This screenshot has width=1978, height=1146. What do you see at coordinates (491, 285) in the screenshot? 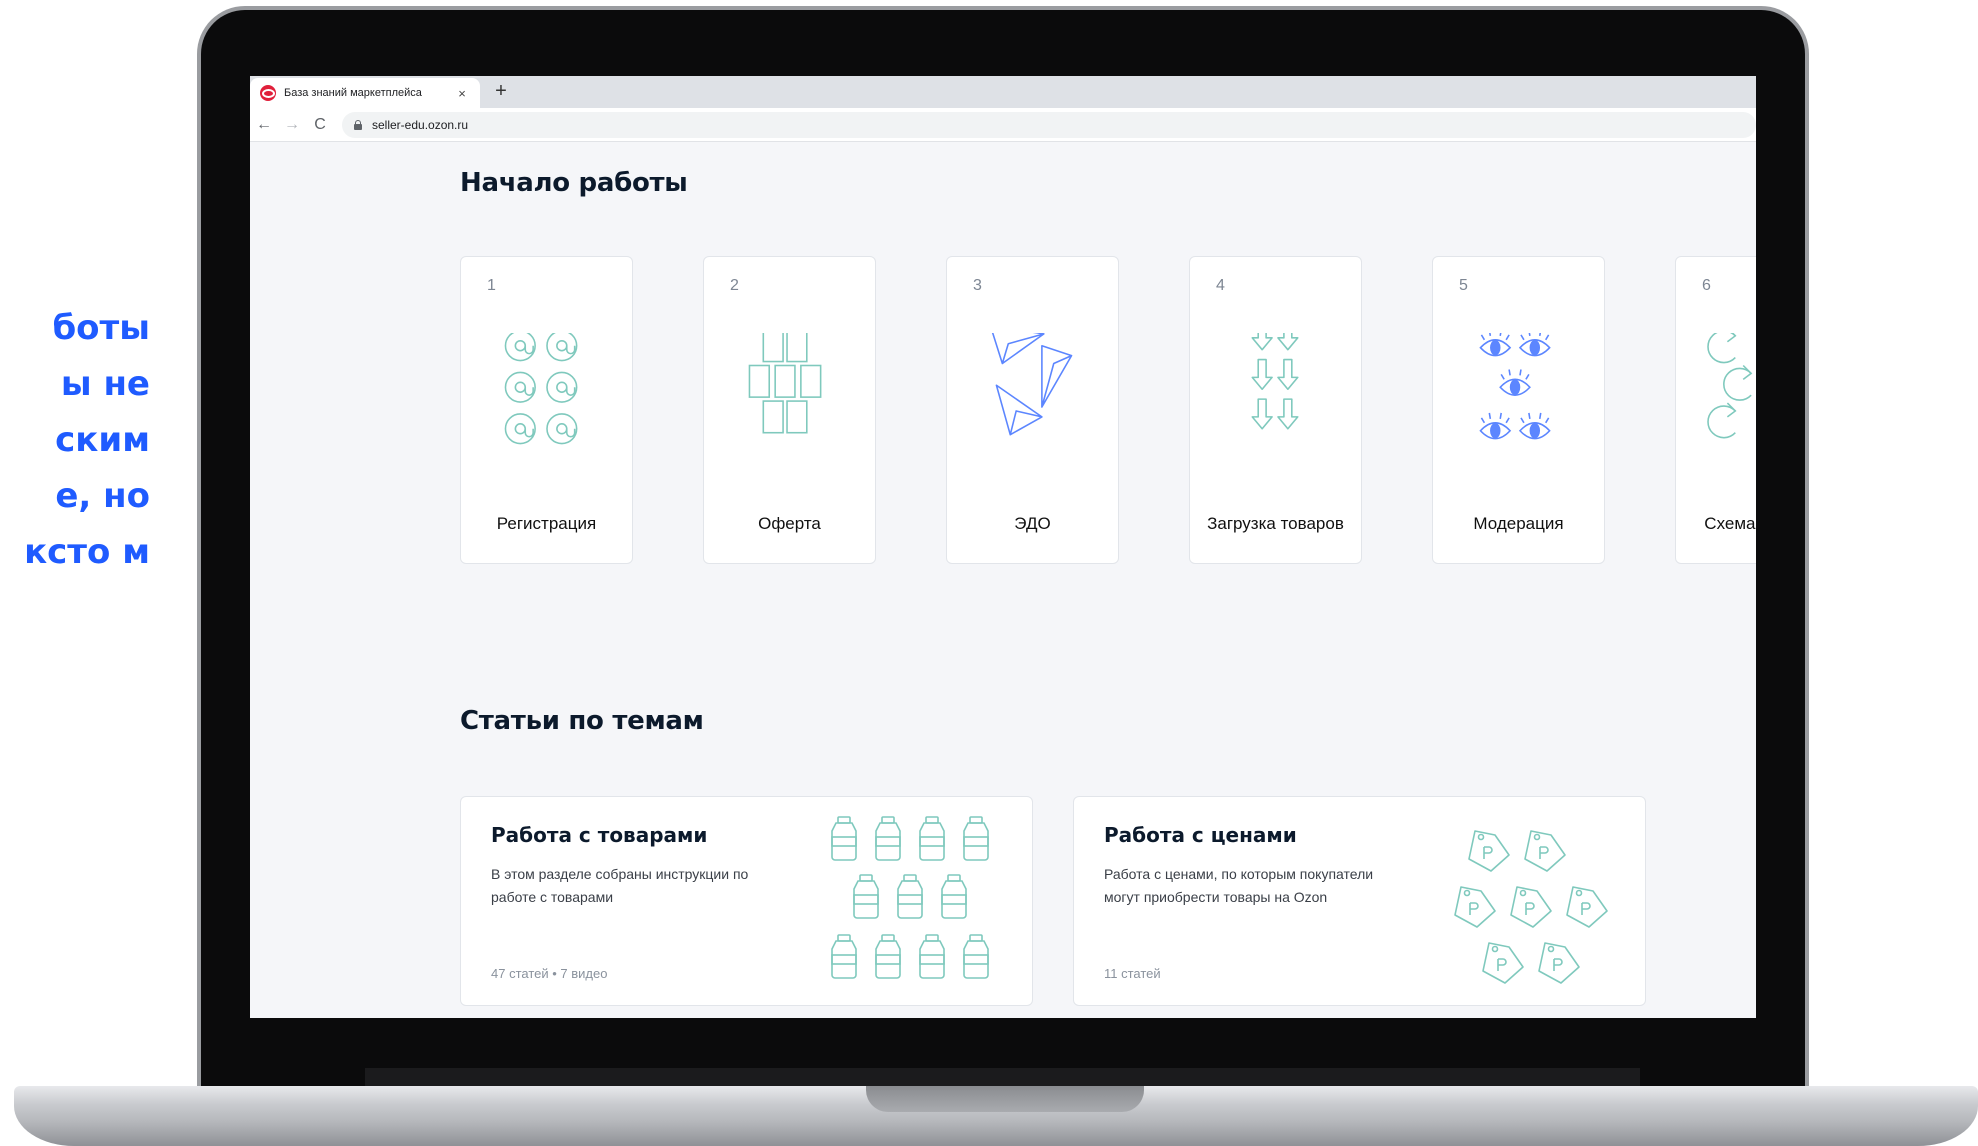
I see `step-number: 1` at bounding box center [491, 285].